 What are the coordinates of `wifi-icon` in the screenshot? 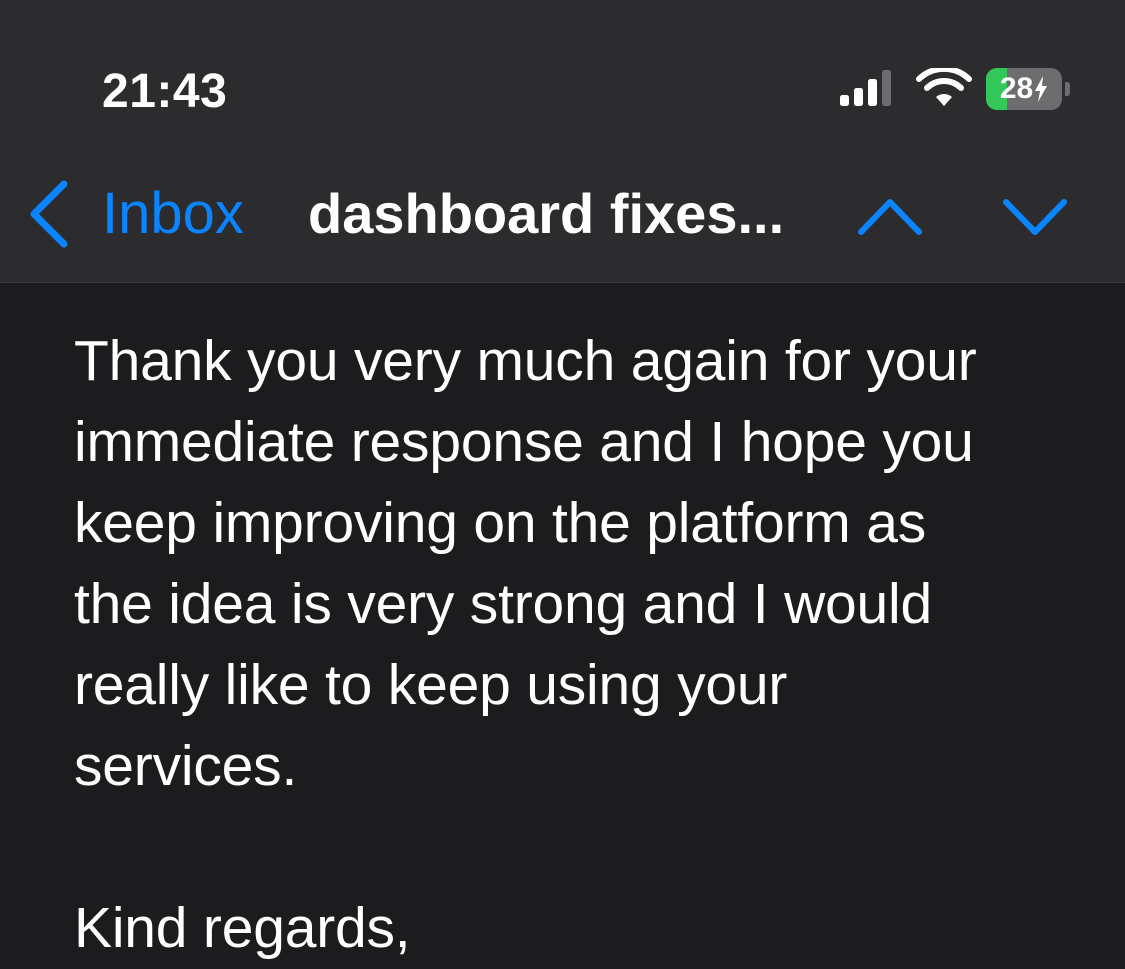 It's located at (944, 87).